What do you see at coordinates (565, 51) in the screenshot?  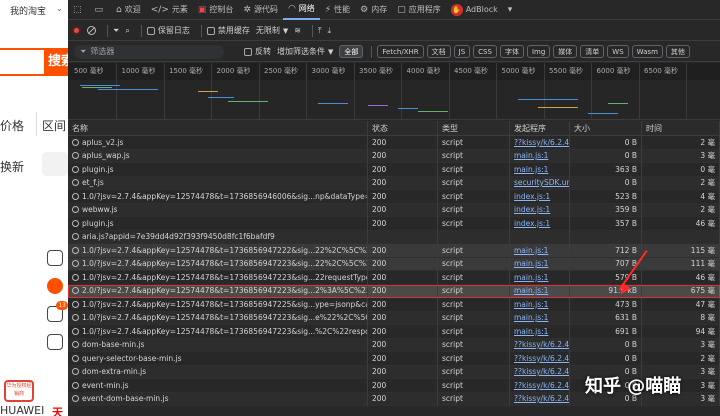 I see `type-filter-media: 媒体` at bounding box center [565, 51].